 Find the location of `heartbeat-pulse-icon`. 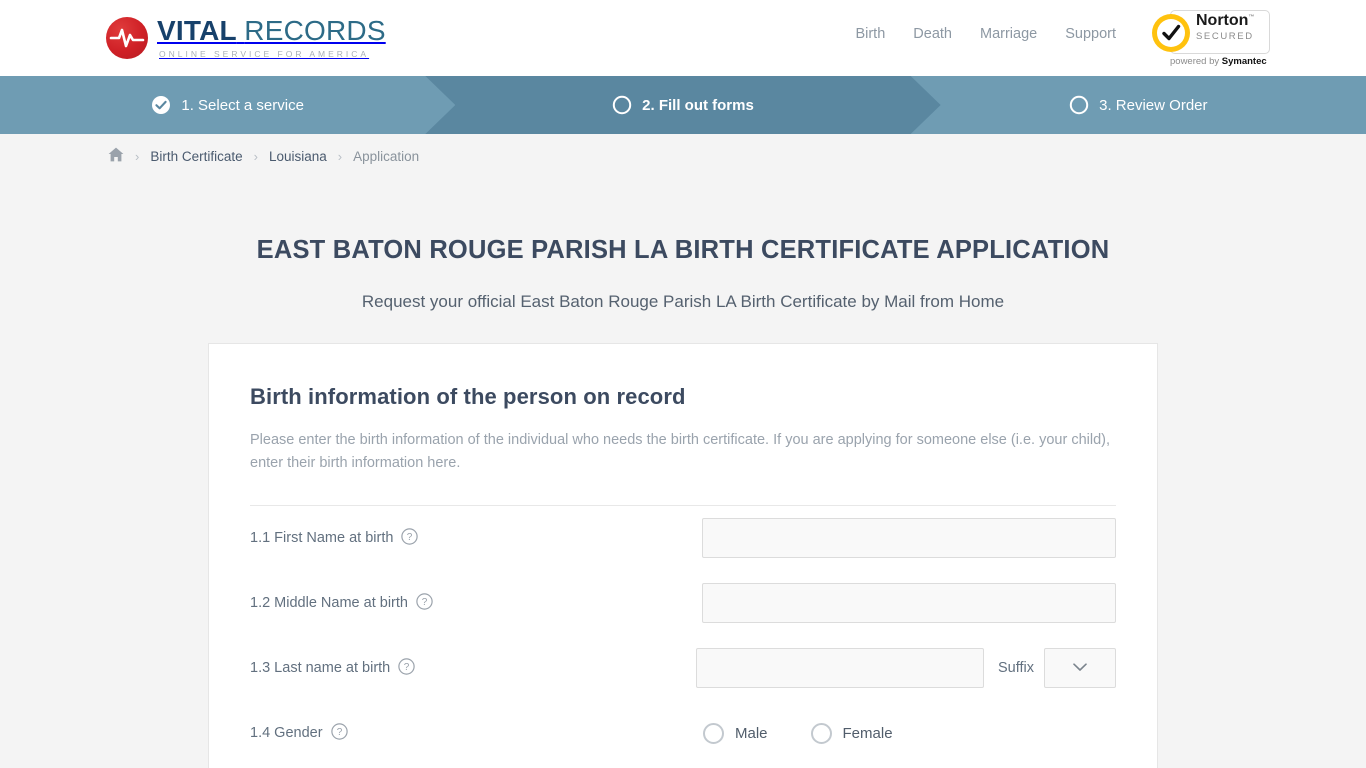

heartbeat-pulse-icon is located at coordinates (127, 38).